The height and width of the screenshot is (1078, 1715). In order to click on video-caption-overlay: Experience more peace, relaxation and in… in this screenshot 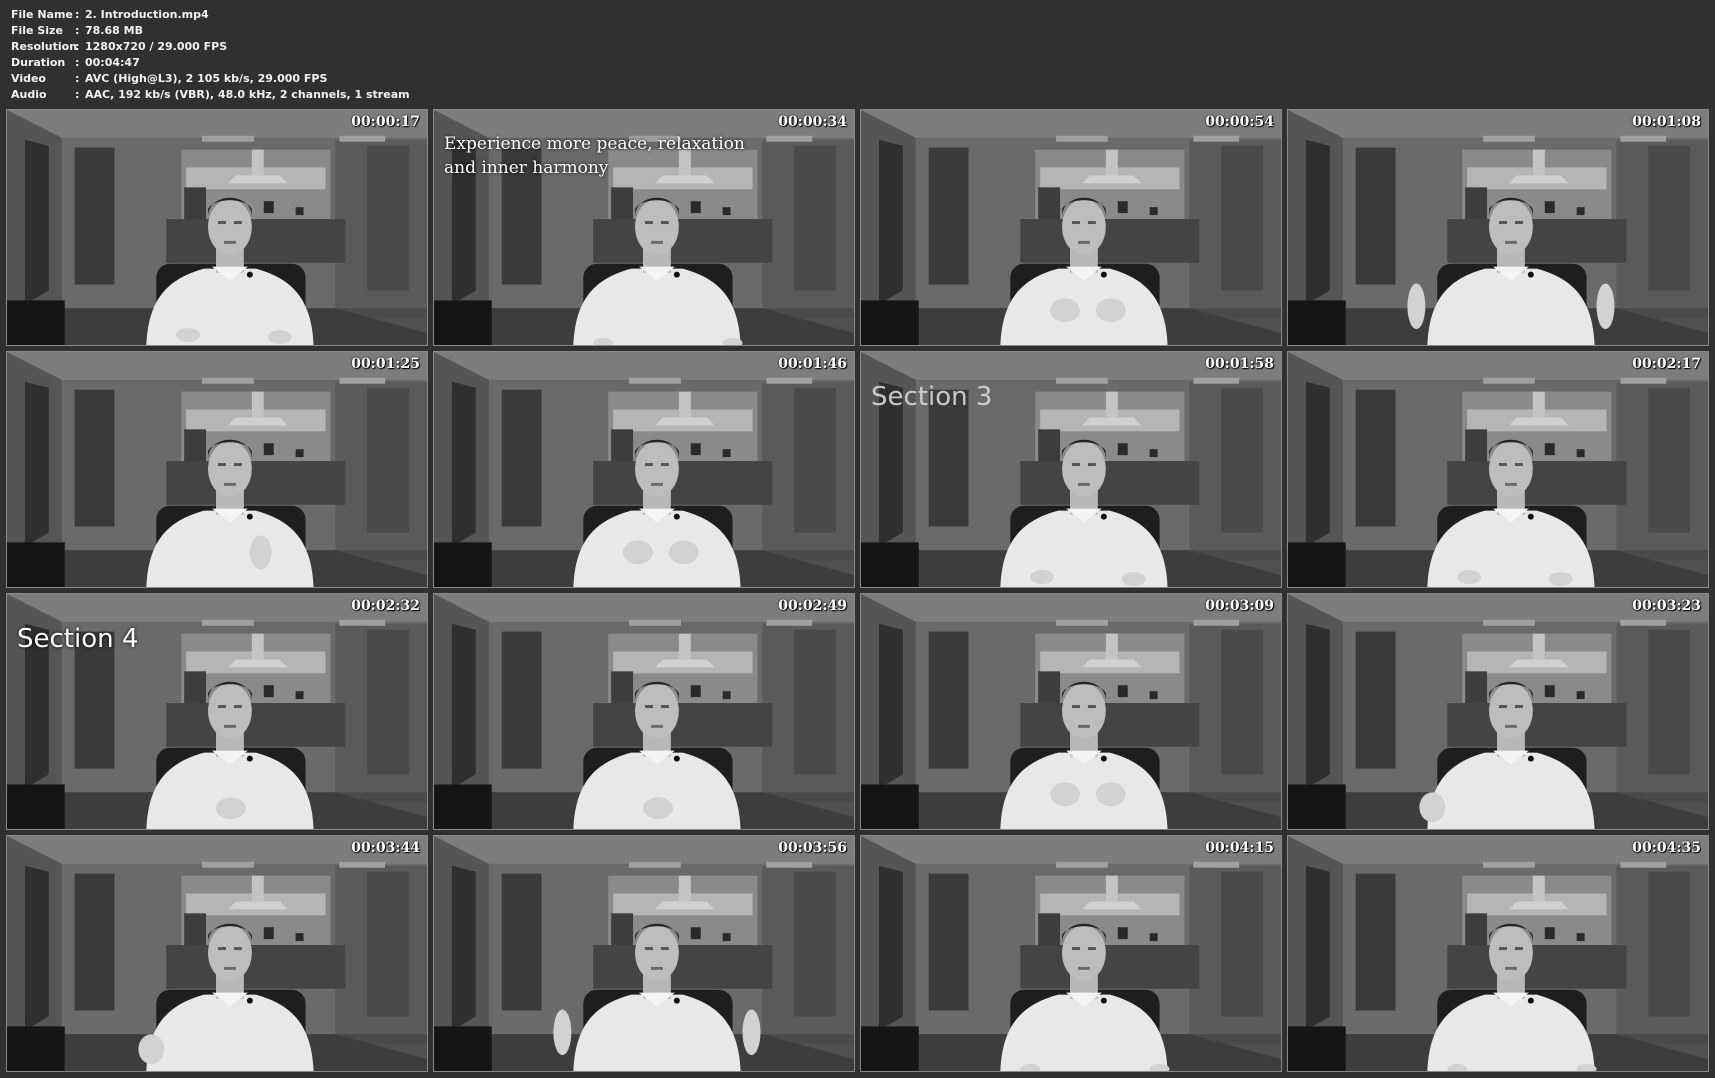, I will do `click(594, 156)`.